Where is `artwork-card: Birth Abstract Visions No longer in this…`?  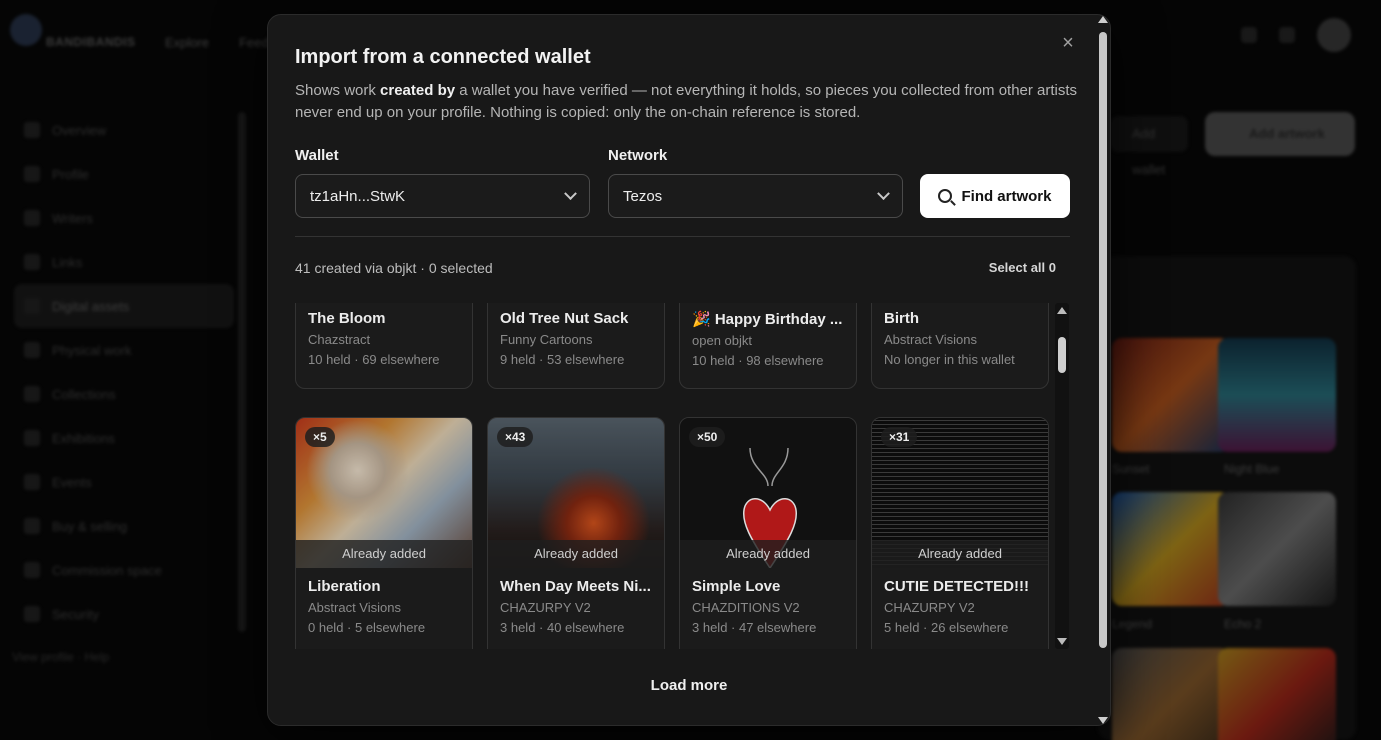
artwork-card: Birth Abstract Visions No longer in this… is located at coordinates (960, 346).